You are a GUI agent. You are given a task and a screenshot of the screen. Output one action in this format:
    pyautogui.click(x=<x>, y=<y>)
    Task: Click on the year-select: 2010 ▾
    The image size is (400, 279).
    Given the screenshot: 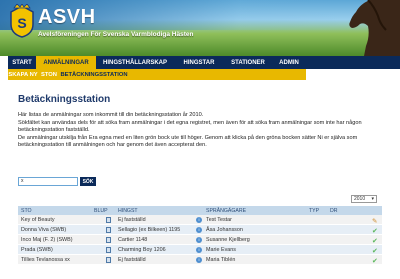 What is the action you would take?
    pyautogui.click(x=364, y=199)
    